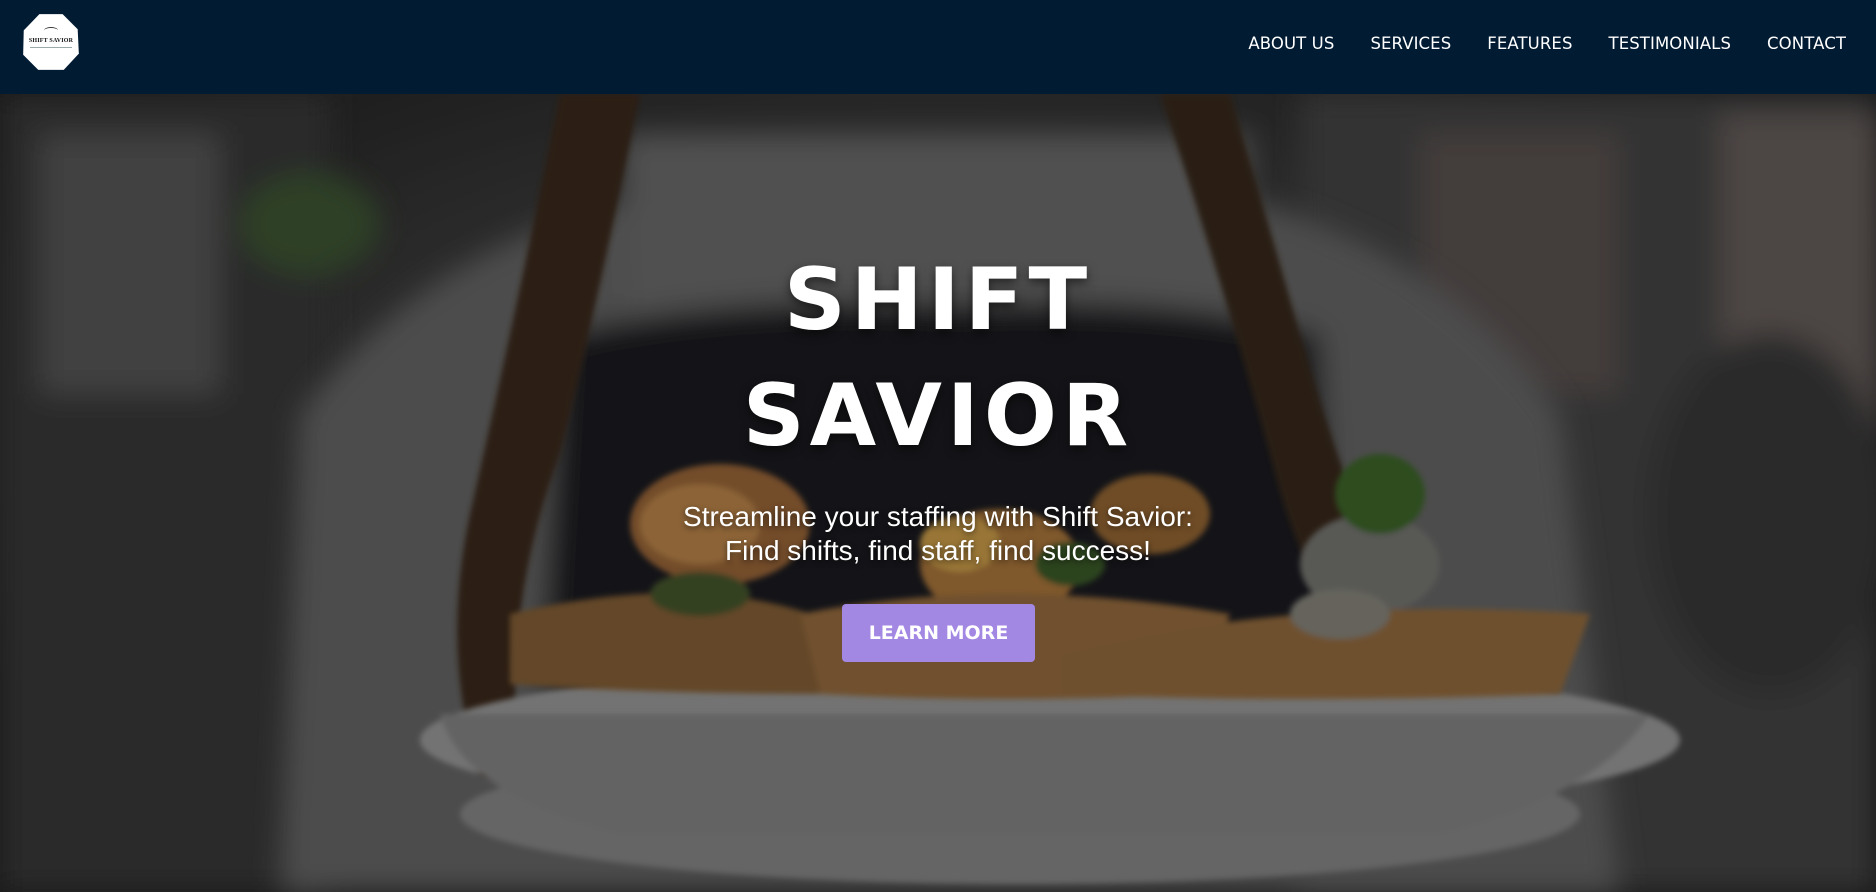 The width and height of the screenshot is (1876, 892). What do you see at coordinates (938, 550) in the screenshot?
I see `hero-subtitle-line-2: Find shifts, find staff, find success!` at bounding box center [938, 550].